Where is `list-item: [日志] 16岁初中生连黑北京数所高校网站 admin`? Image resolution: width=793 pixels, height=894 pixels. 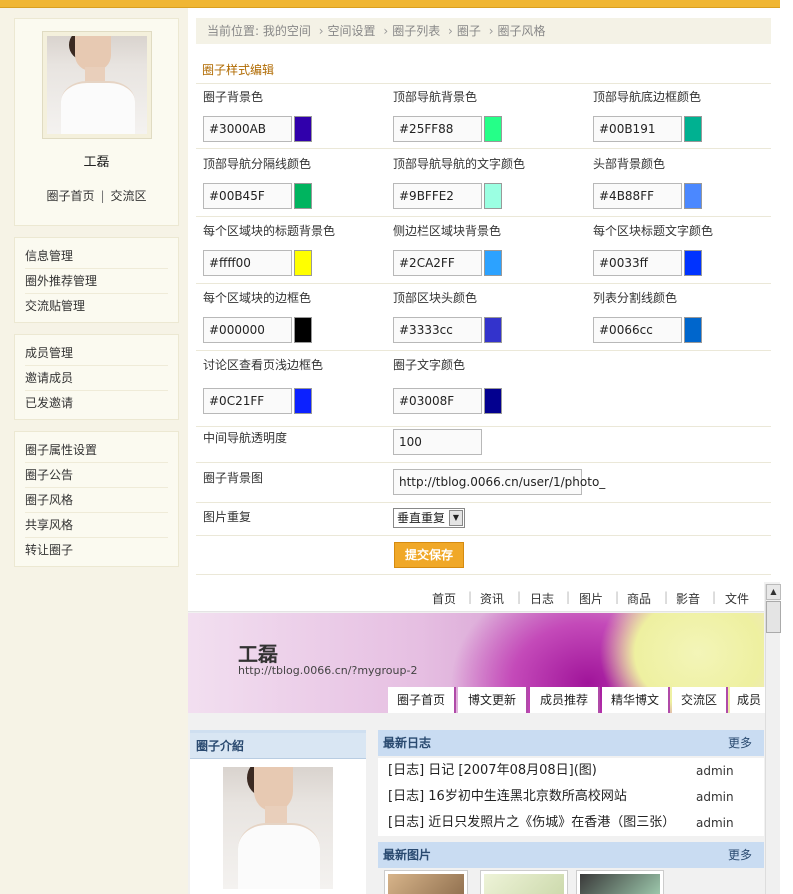 list-item: [日志] 16岁初中生连黑北京数所高校网站 admin is located at coordinates (571, 797).